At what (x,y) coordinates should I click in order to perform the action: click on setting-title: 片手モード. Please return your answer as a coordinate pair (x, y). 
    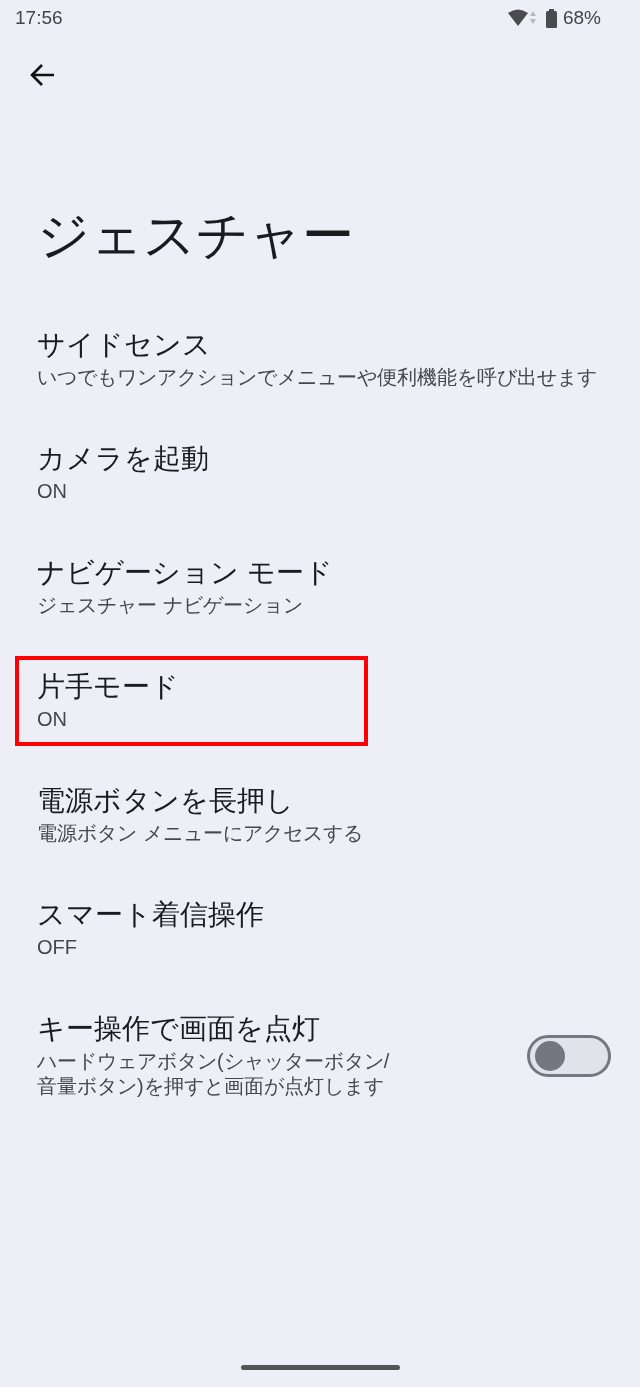
    Looking at the image, I should click on (195, 687).